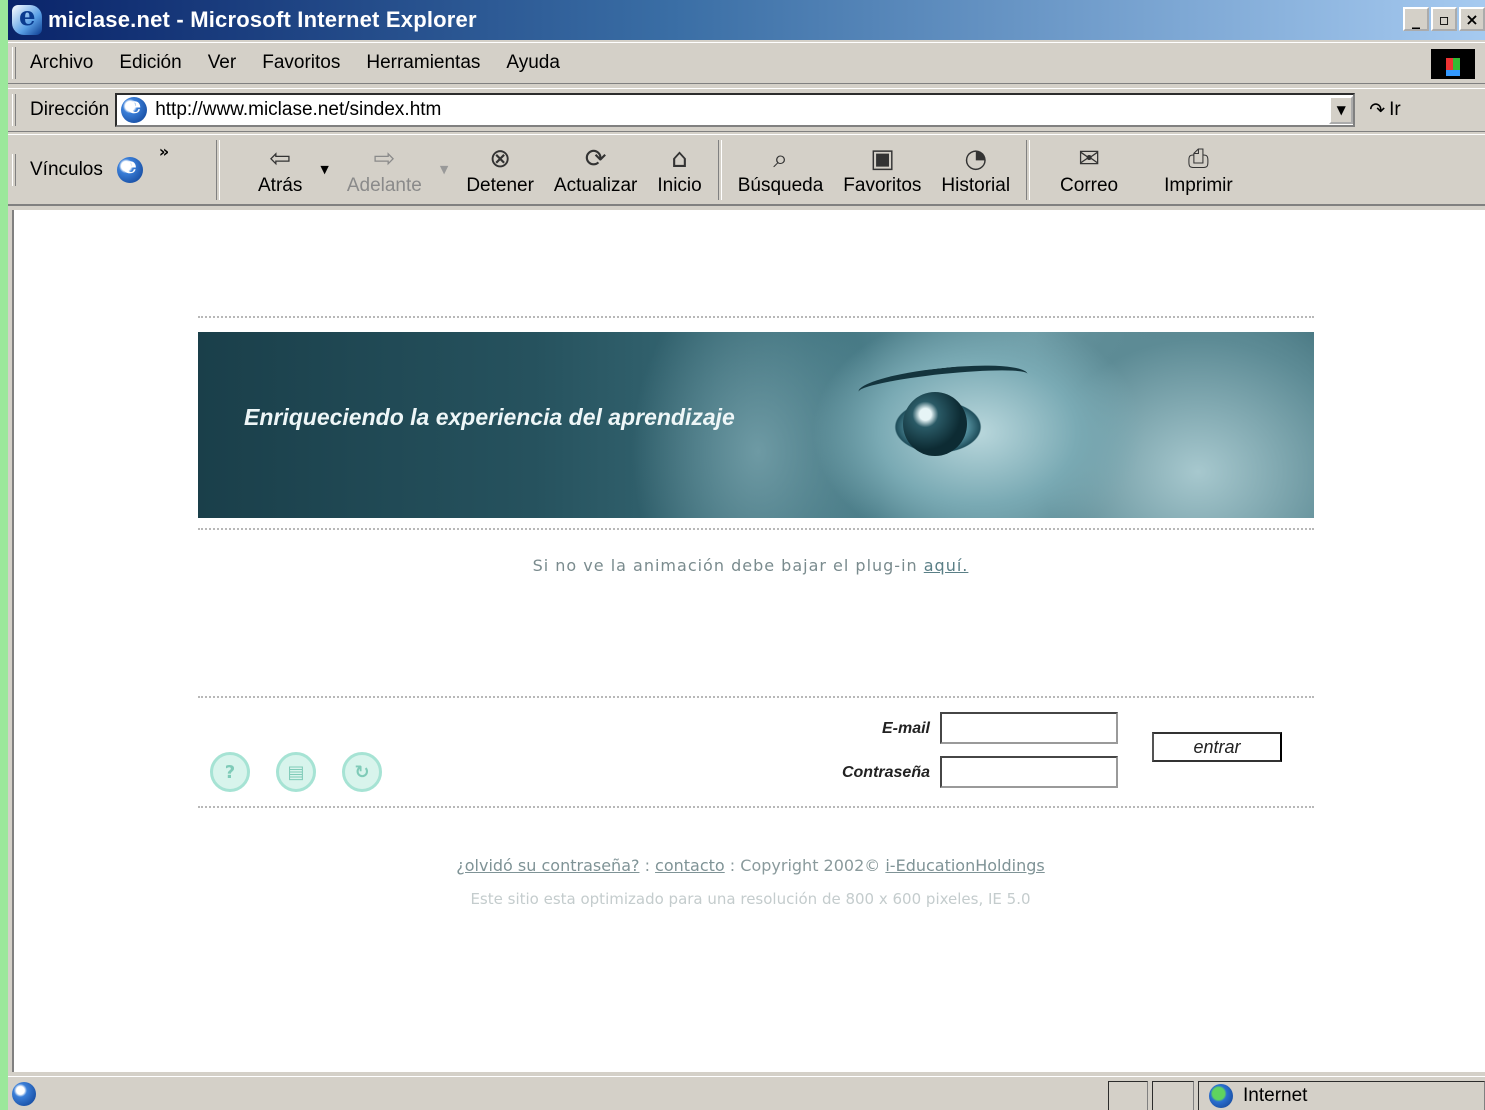 The height and width of the screenshot is (1110, 1485). I want to click on window-controls: _ ▫ ×, so click(1444, 19).